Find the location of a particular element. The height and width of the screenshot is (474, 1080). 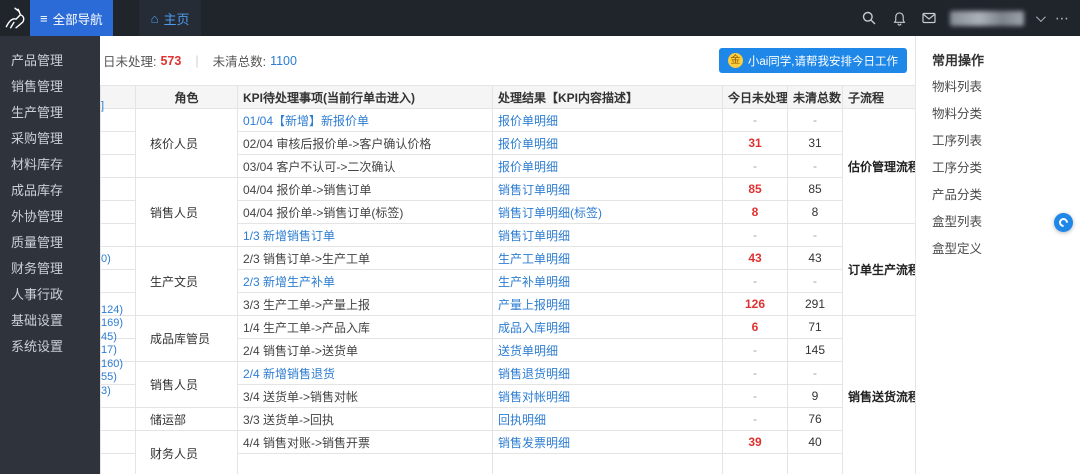

kpi-item: 3/3 送货单->回执 is located at coordinates (365, 419).